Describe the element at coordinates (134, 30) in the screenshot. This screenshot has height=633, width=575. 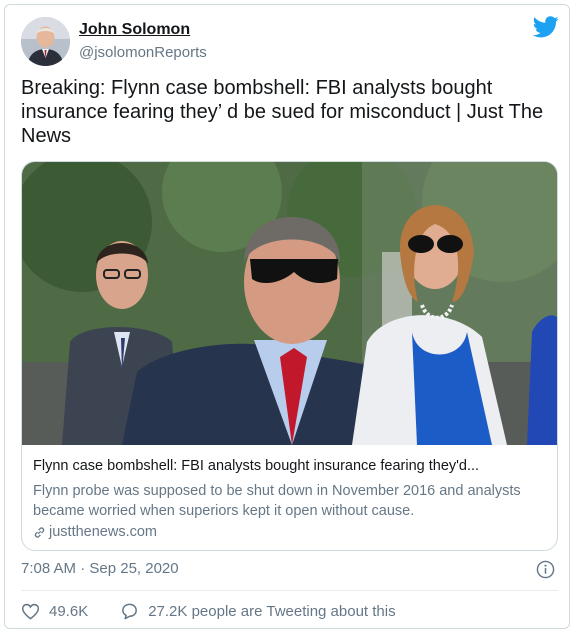
I see `author-name: John Solomon` at that location.